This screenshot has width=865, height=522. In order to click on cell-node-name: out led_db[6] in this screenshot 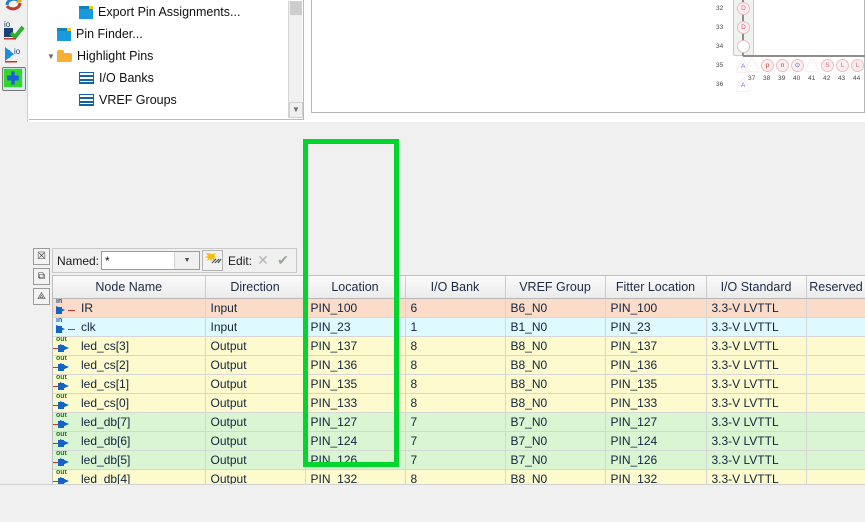, I will do `click(129, 441)`.